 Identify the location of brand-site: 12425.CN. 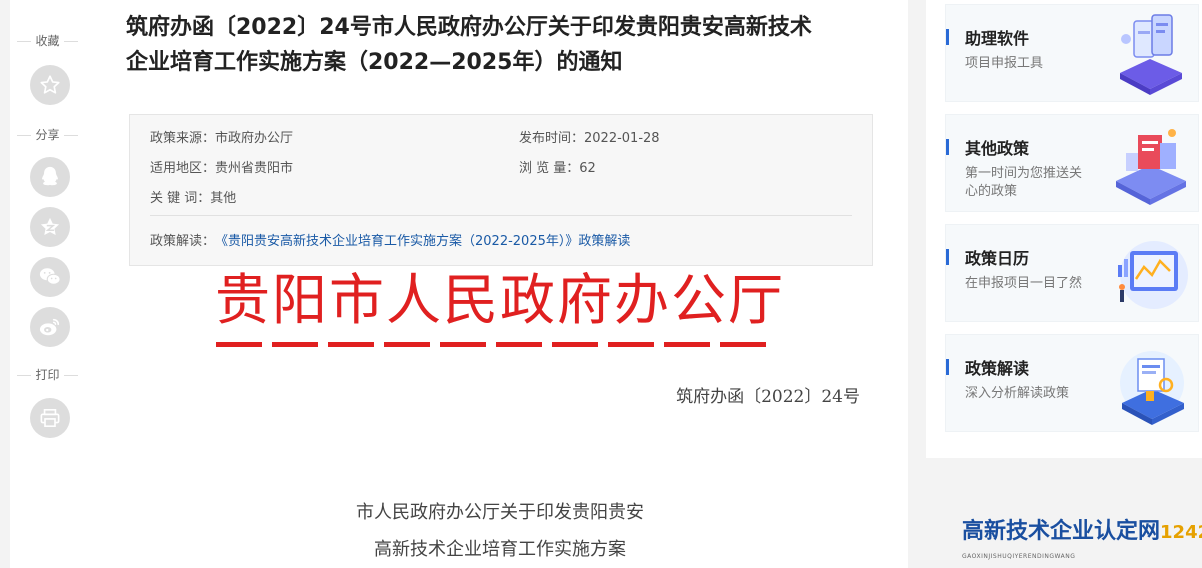
(1181, 532).